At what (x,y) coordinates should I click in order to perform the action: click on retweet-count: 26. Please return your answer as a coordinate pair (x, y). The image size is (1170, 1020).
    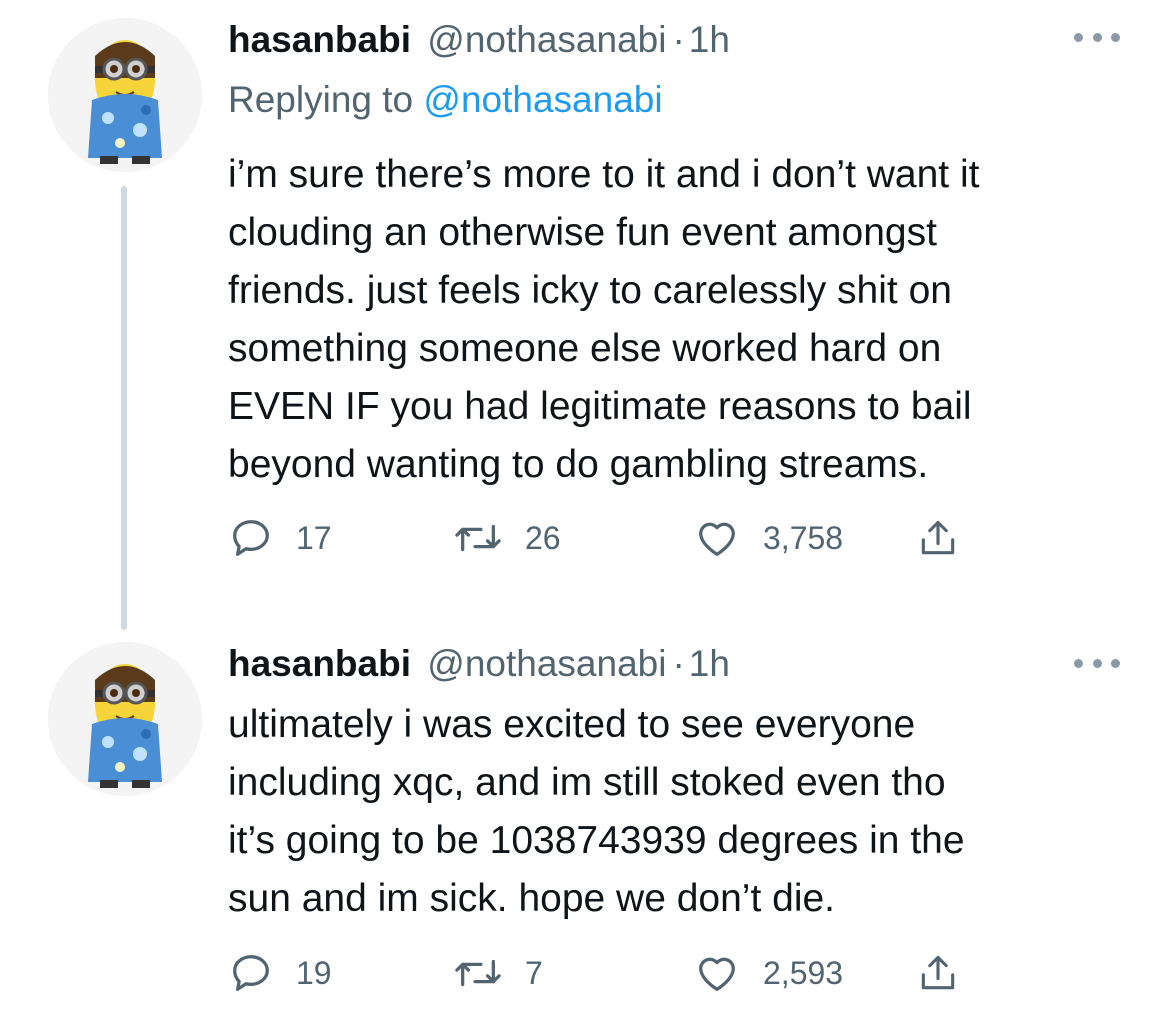
    Looking at the image, I should click on (543, 537).